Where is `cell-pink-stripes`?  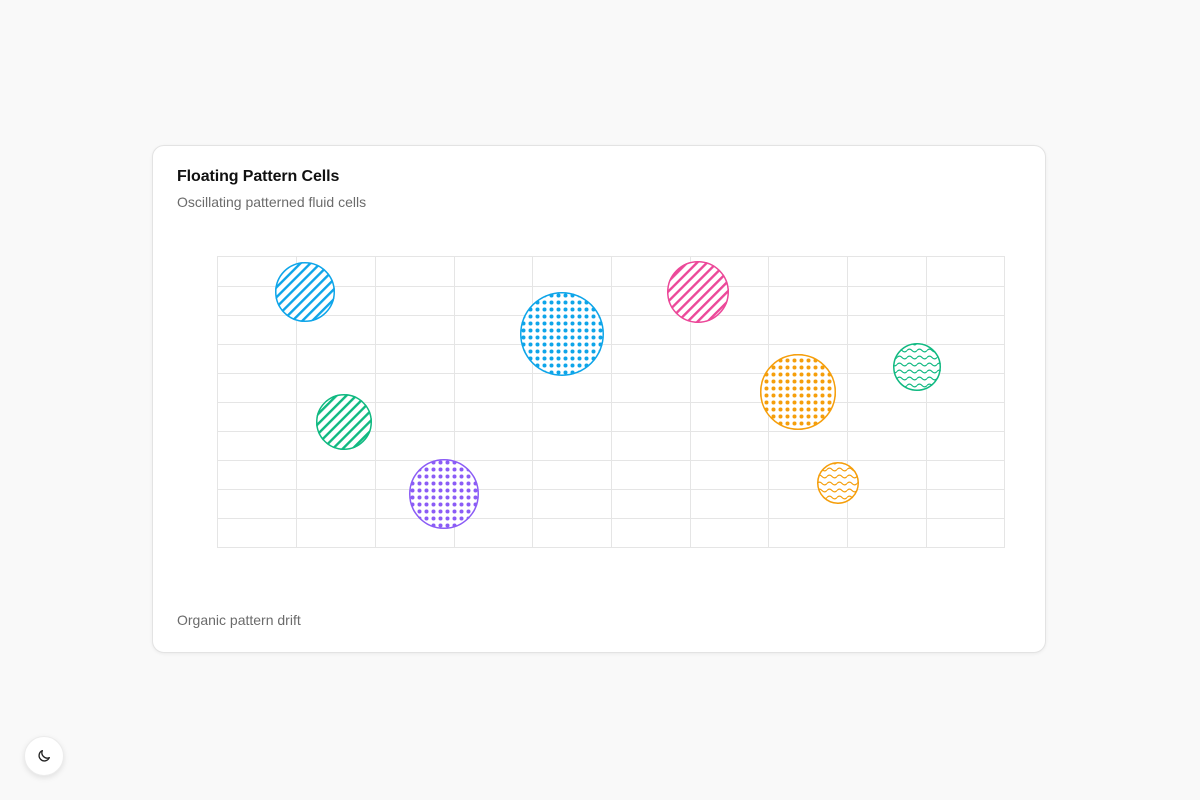
cell-pink-stripes is located at coordinates (698, 292).